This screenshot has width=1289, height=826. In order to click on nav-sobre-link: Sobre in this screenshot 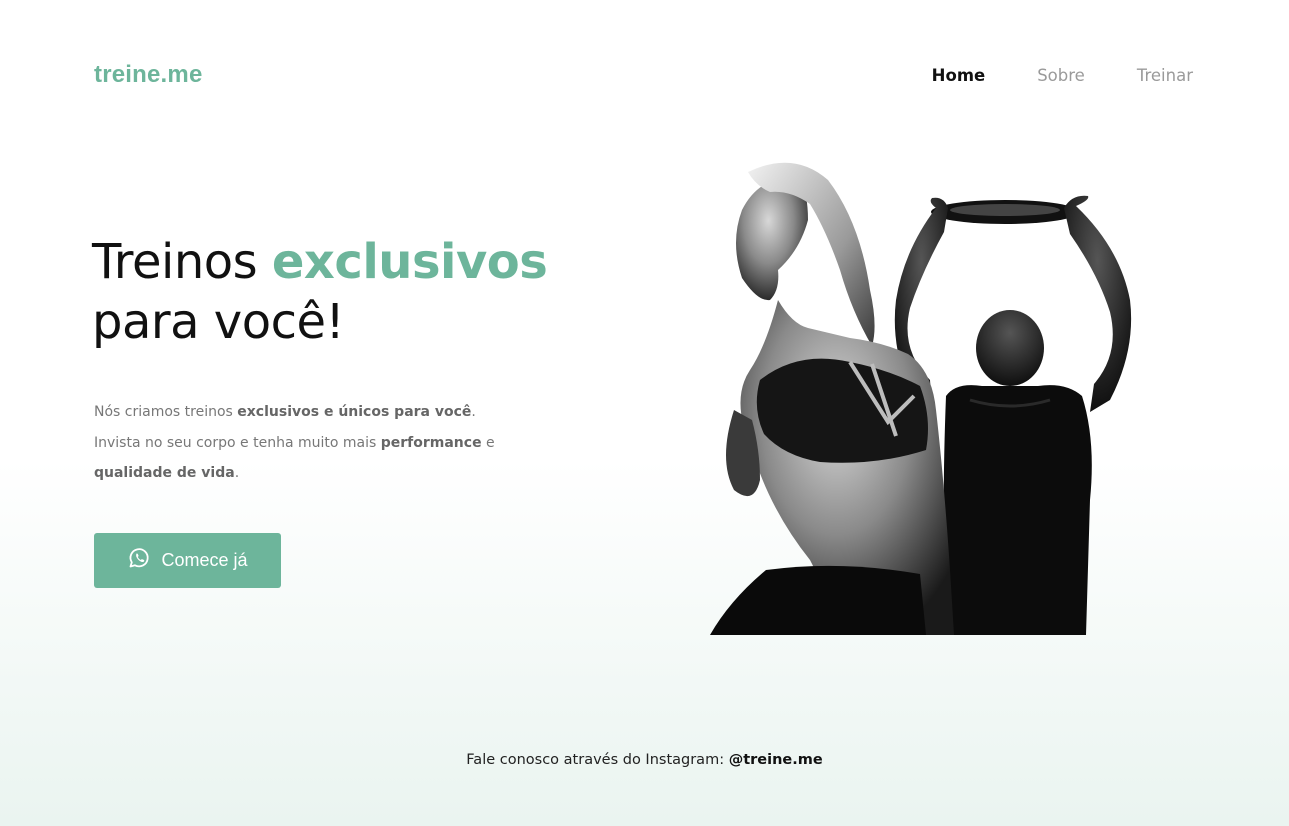, I will do `click(1061, 75)`.